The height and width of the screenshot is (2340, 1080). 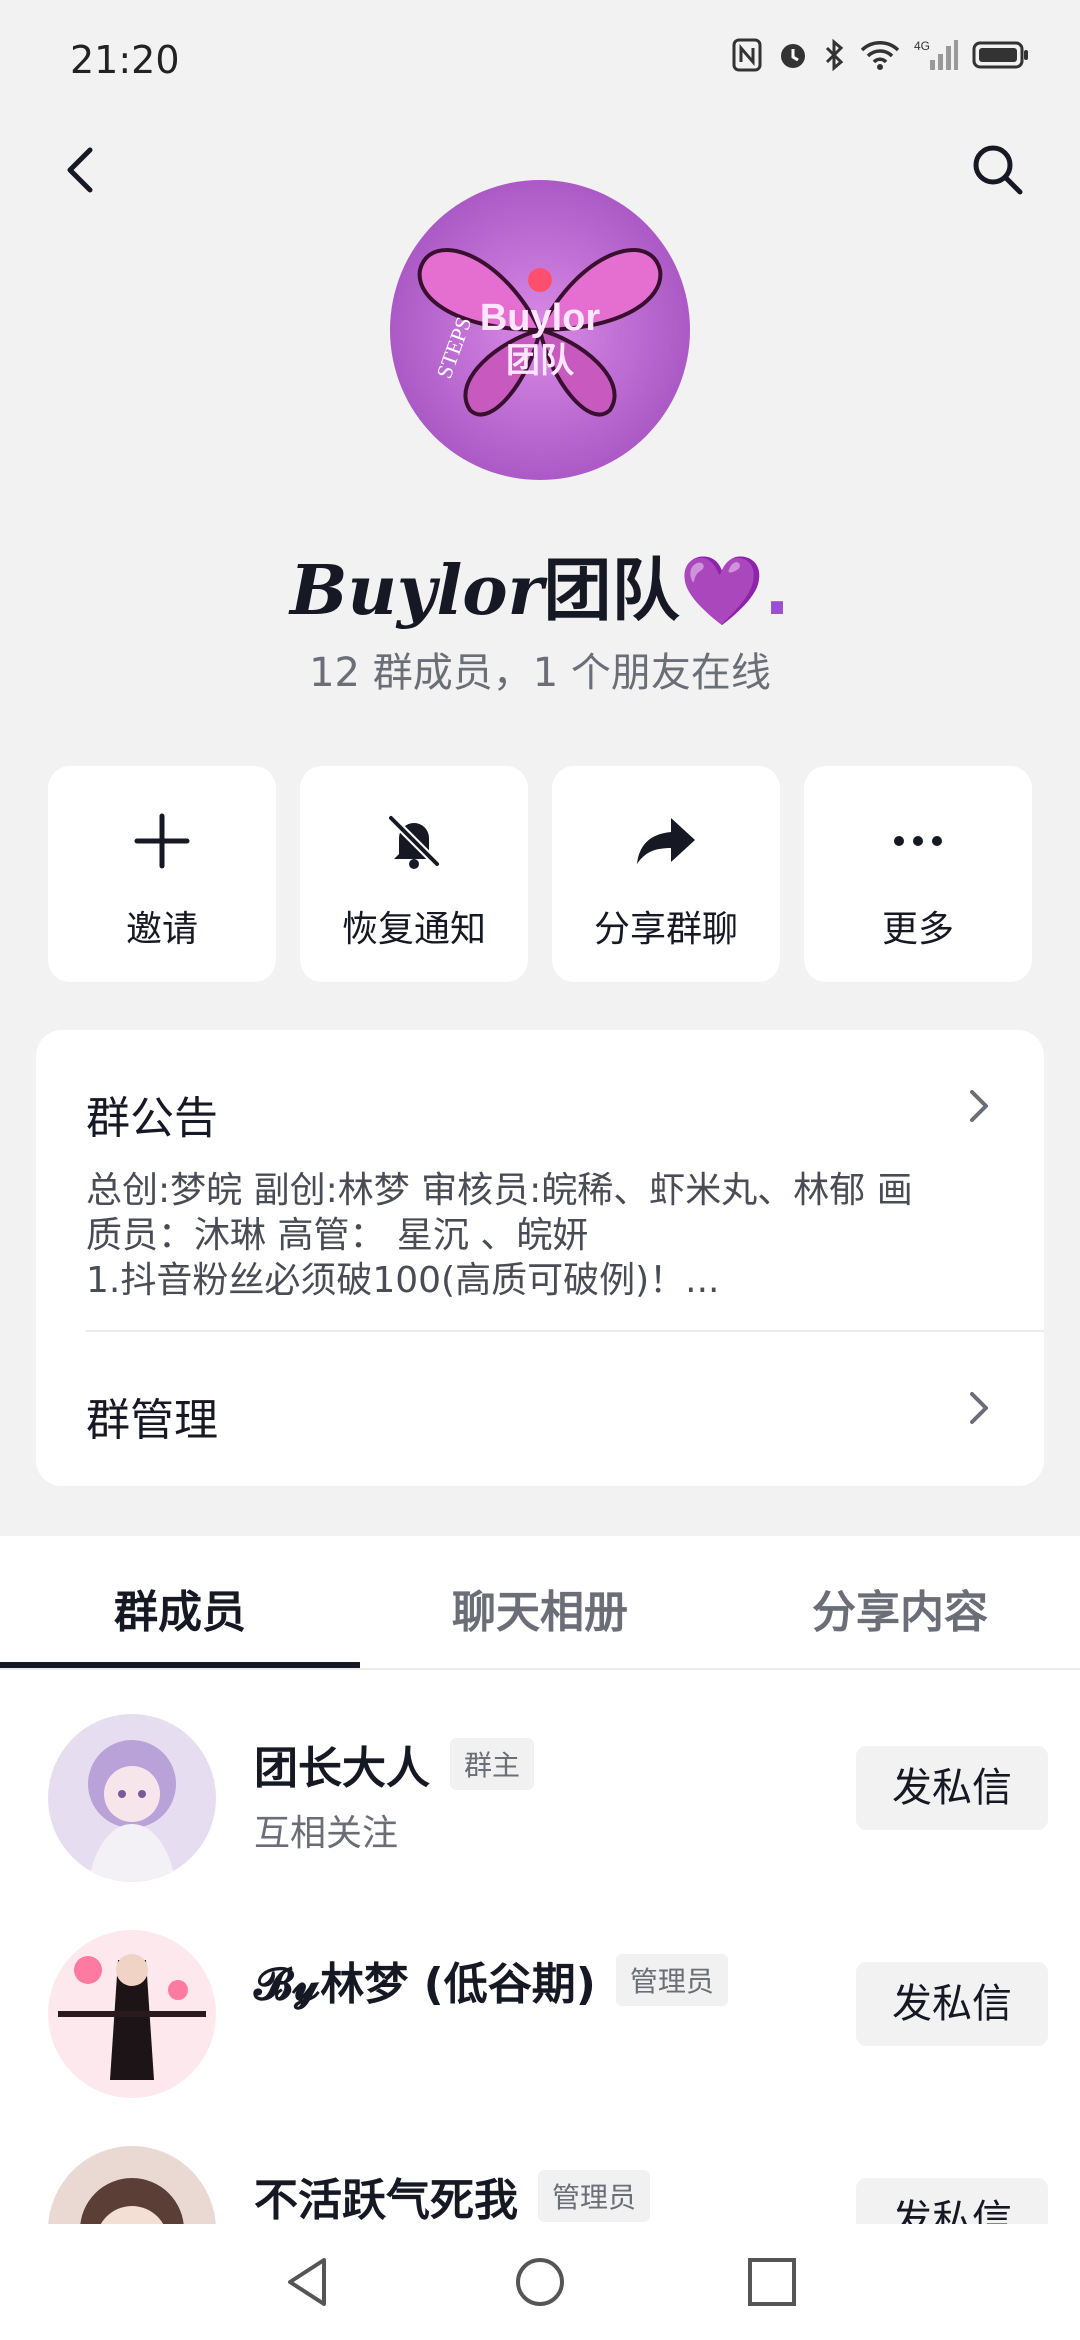 I want to click on more-button: 更多, so click(x=918, y=874).